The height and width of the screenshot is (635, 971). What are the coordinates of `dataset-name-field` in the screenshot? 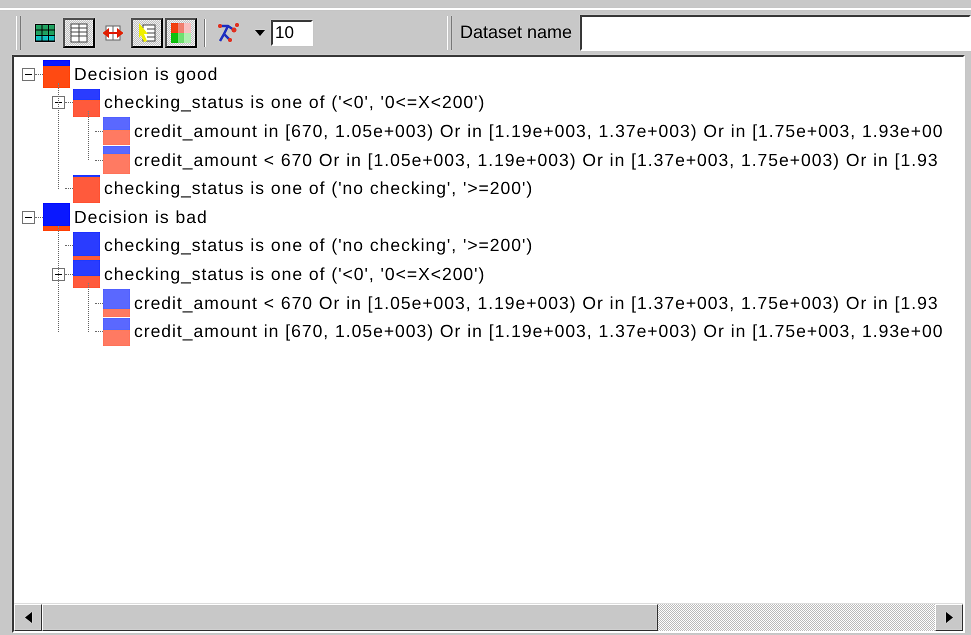 It's located at (775, 32).